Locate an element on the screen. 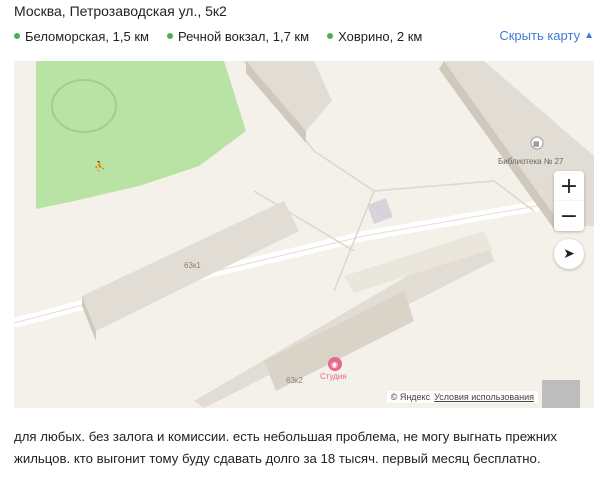 The width and height of the screenshot is (606, 495). chevron-up-icon: ▲ is located at coordinates (589, 35).